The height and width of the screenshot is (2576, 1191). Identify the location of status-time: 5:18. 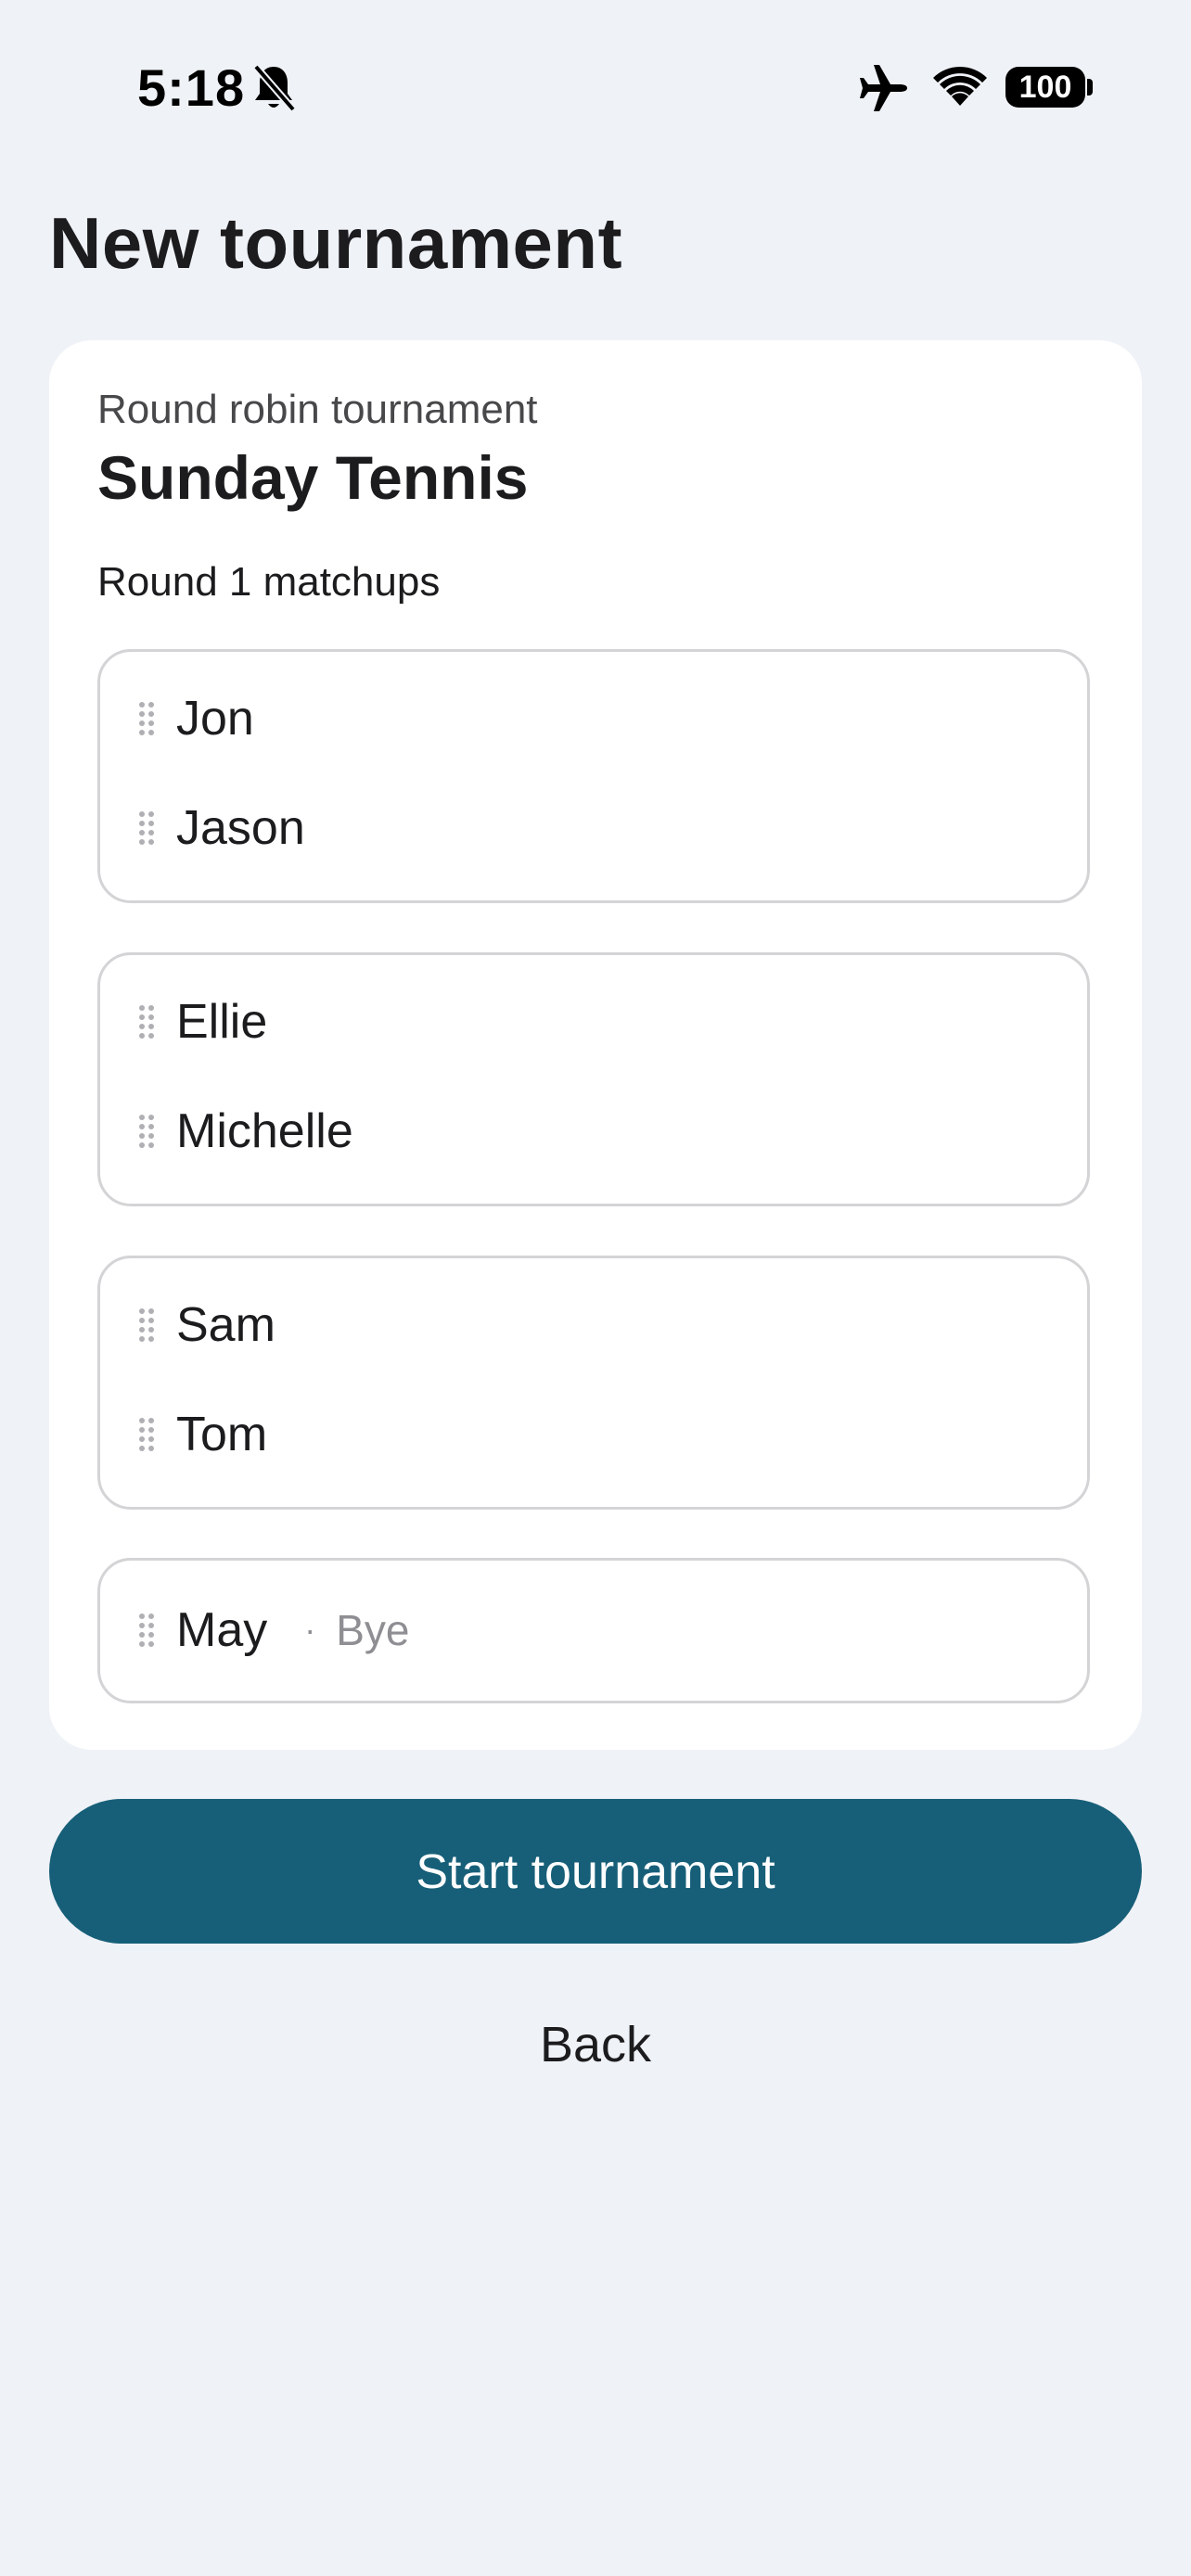
(191, 87).